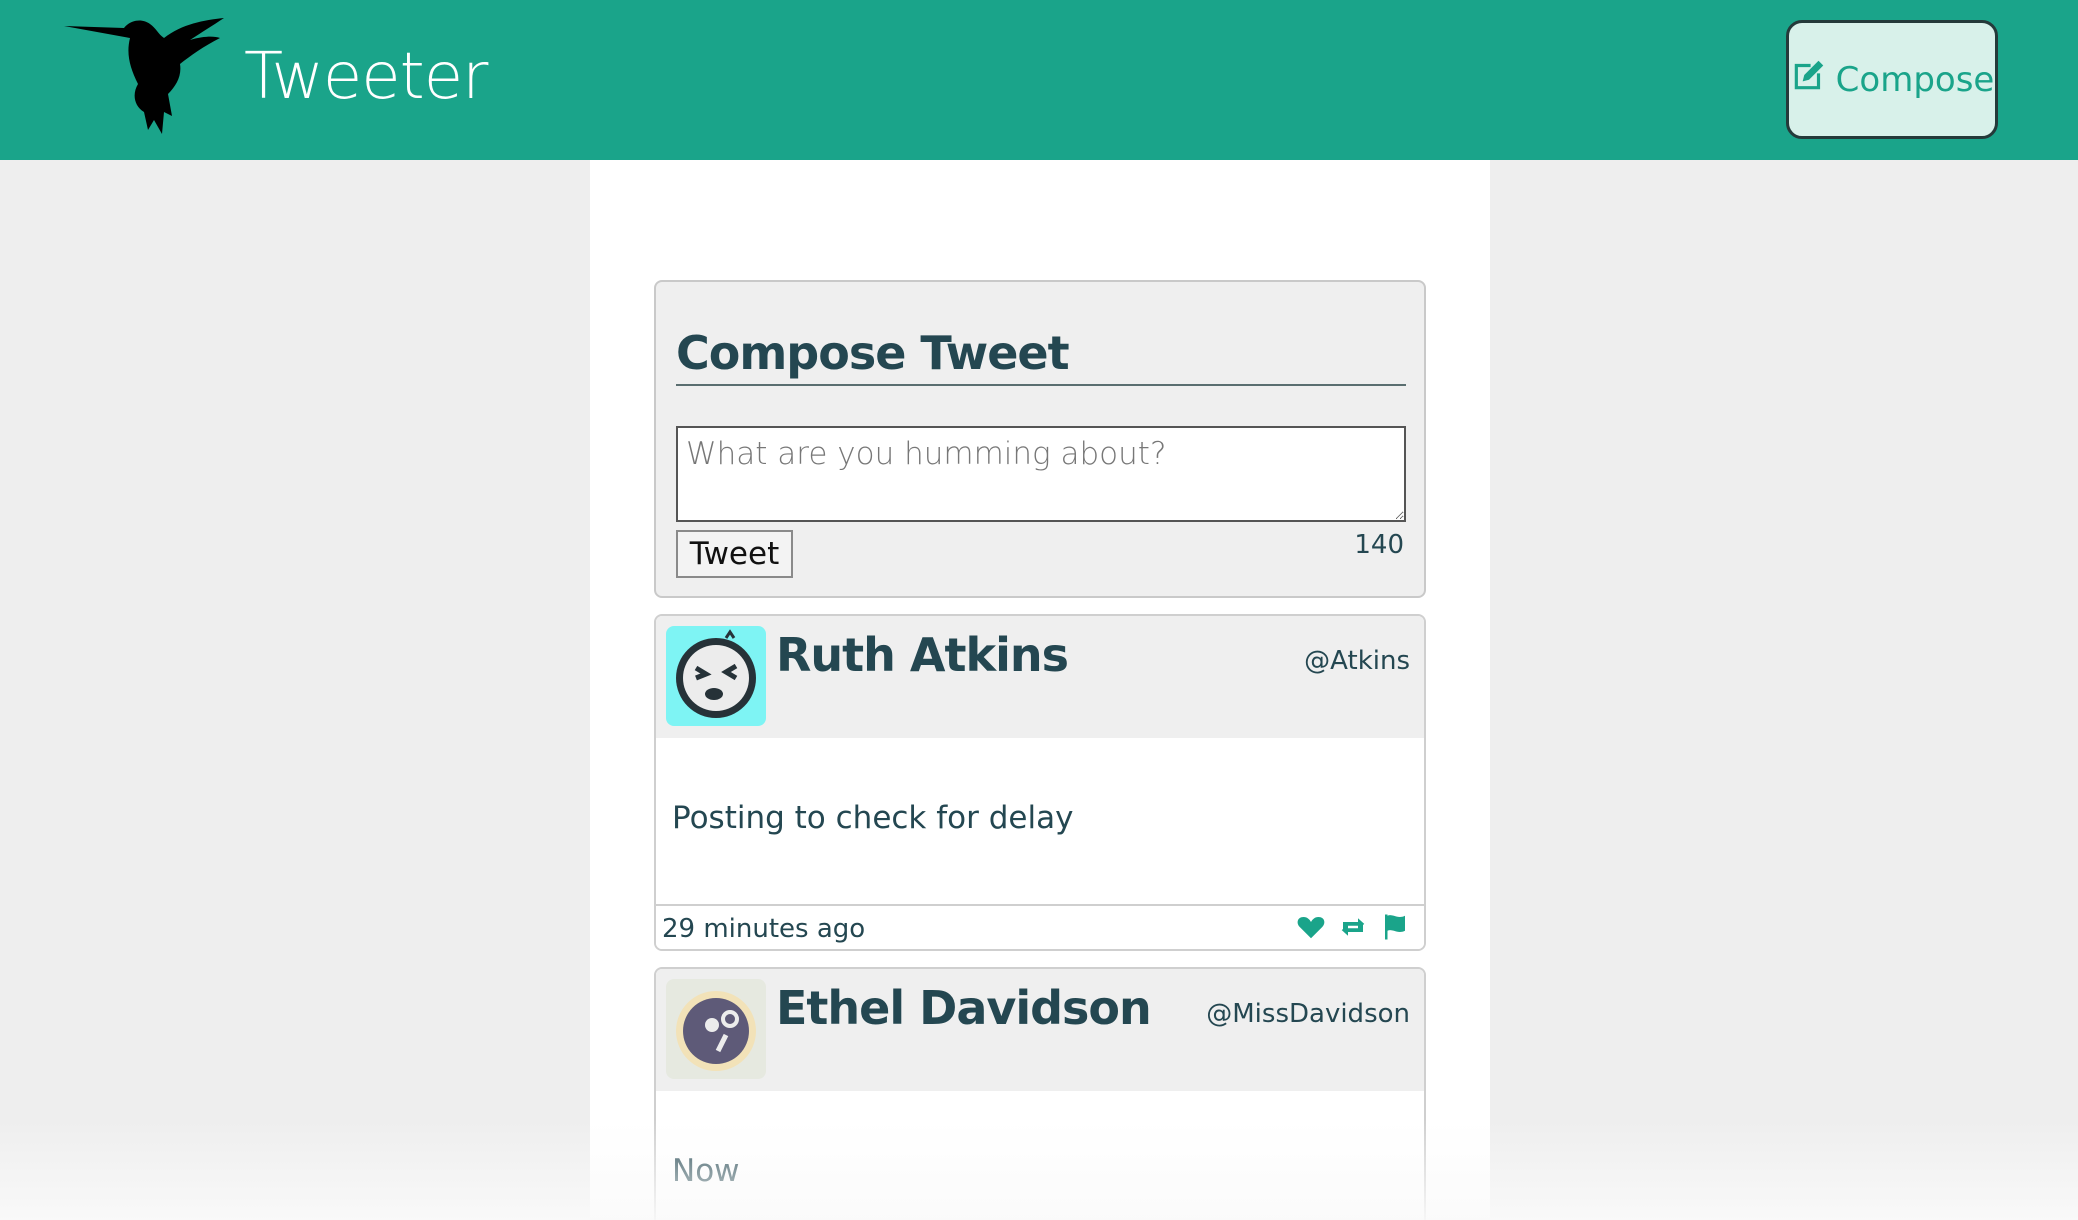 The image size is (2078, 1220). I want to click on tweet-handle: @Atkins, so click(1357, 661).